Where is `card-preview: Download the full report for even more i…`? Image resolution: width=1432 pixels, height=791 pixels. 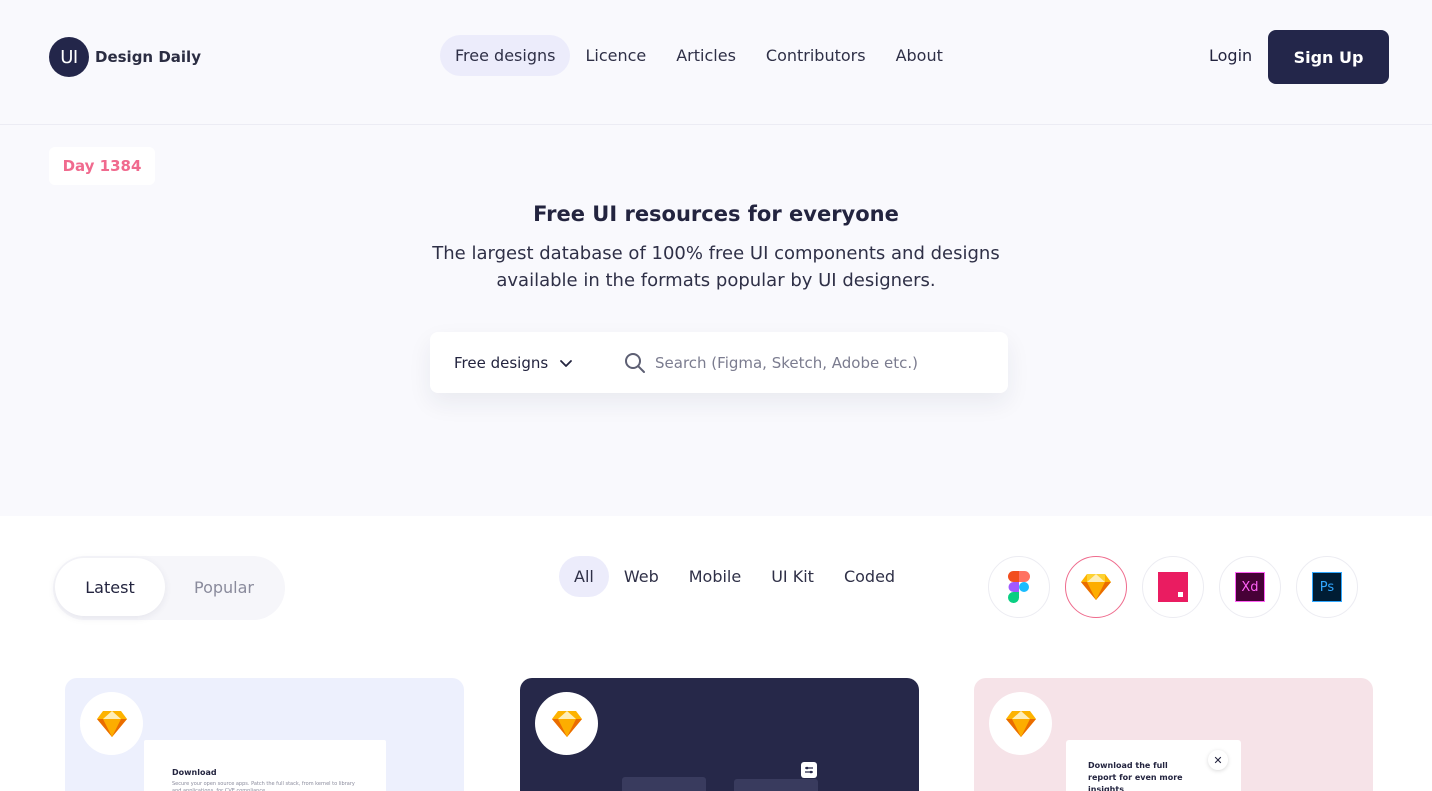 card-preview: Download the full report for even more i… is located at coordinates (1153, 765).